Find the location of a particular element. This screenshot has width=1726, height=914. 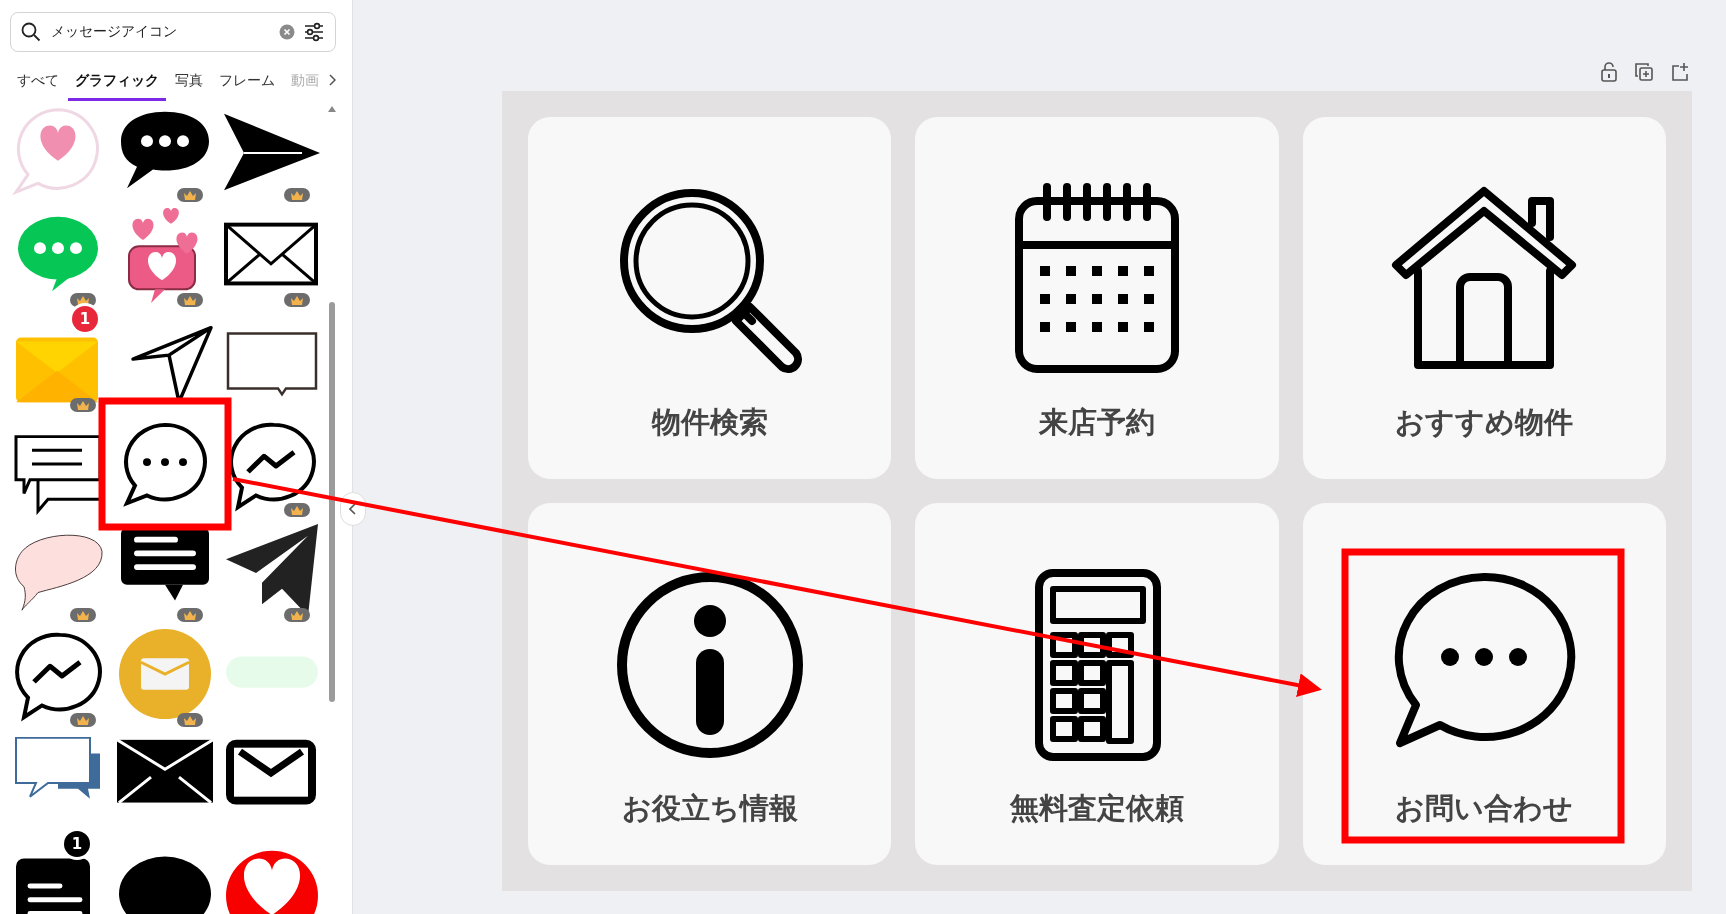

card-label: おすすめ物件 is located at coordinates (1484, 422).